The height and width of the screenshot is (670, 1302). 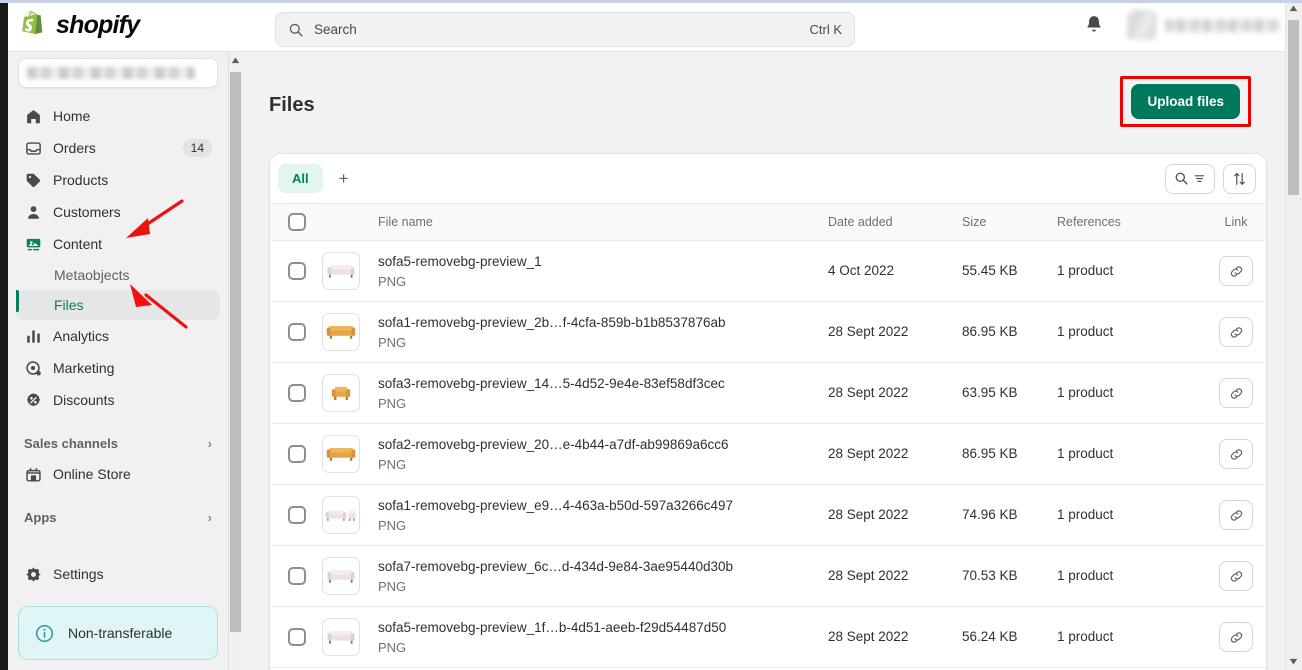 What do you see at coordinates (118, 633) in the screenshot?
I see `non-transferable-notice: Non-transferable` at bounding box center [118, 633].